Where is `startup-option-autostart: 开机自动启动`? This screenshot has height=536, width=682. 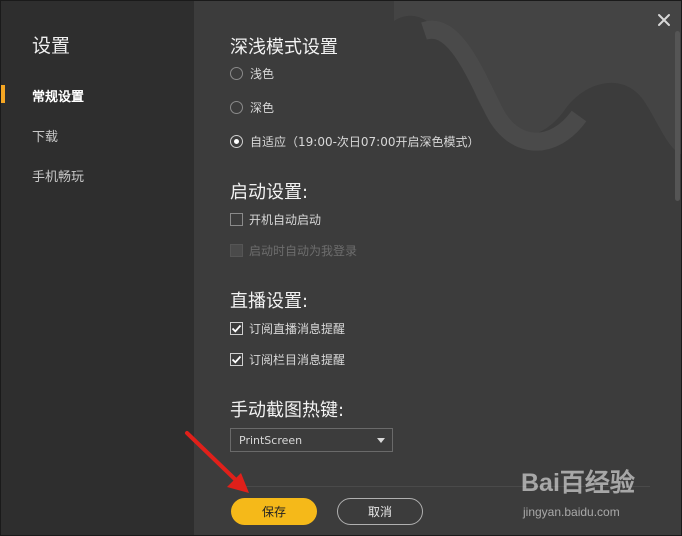
startup-option-autostart: 开机自动启动 is located at coordinates (275, 219).